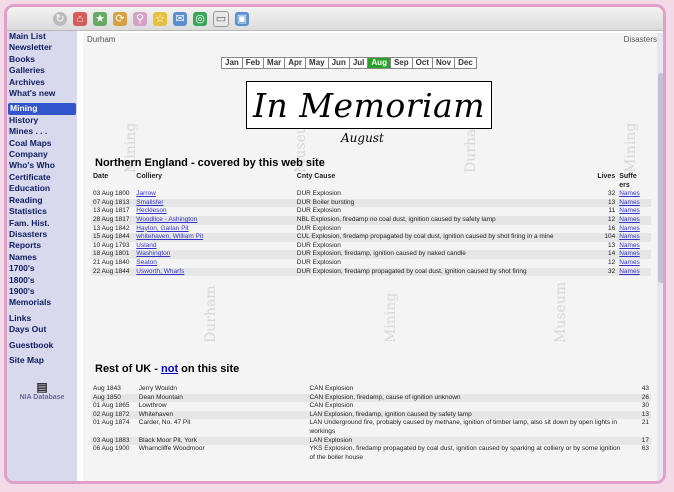 Image resolution: width=674 pixels, height=492 pixels. Describe the element at coordinates (120, 18) in the screenshot. I see `refresh-icon: ⟳` at that location.